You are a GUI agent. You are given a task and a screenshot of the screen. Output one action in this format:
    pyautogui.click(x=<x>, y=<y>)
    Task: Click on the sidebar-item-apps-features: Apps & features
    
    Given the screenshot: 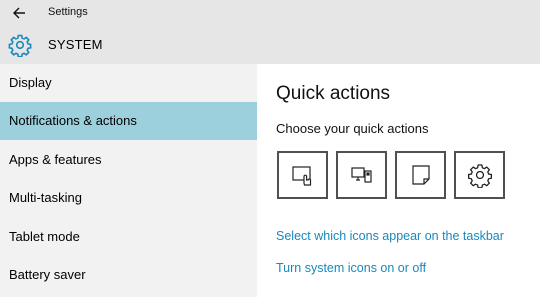 What is the action you would take?
    pyautogui.click(x=128, y=160)
    